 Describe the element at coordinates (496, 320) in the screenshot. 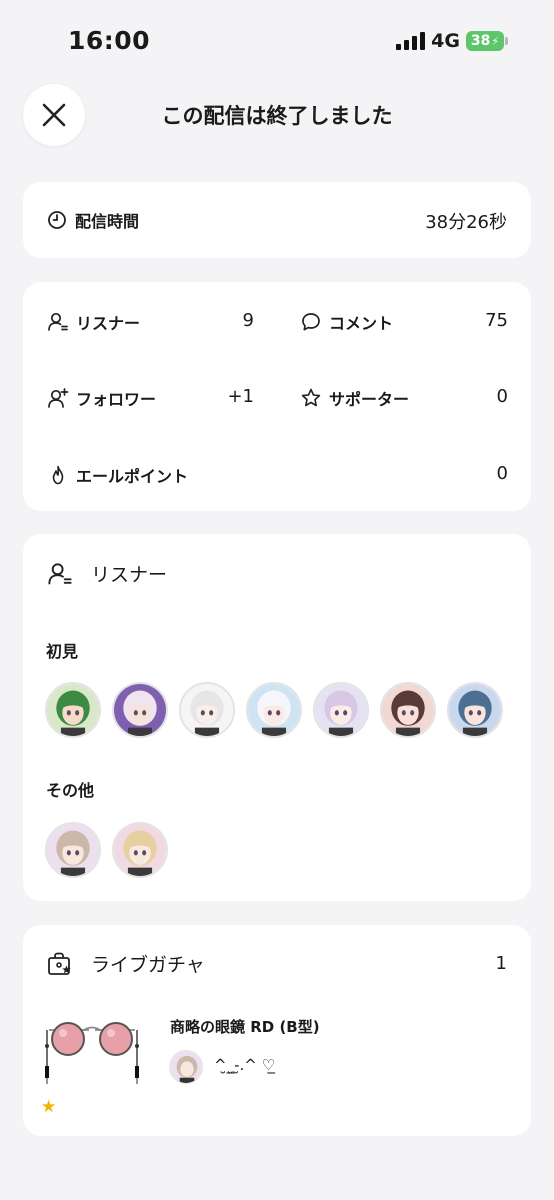

I see `stat-comments-value: 75` at that location.